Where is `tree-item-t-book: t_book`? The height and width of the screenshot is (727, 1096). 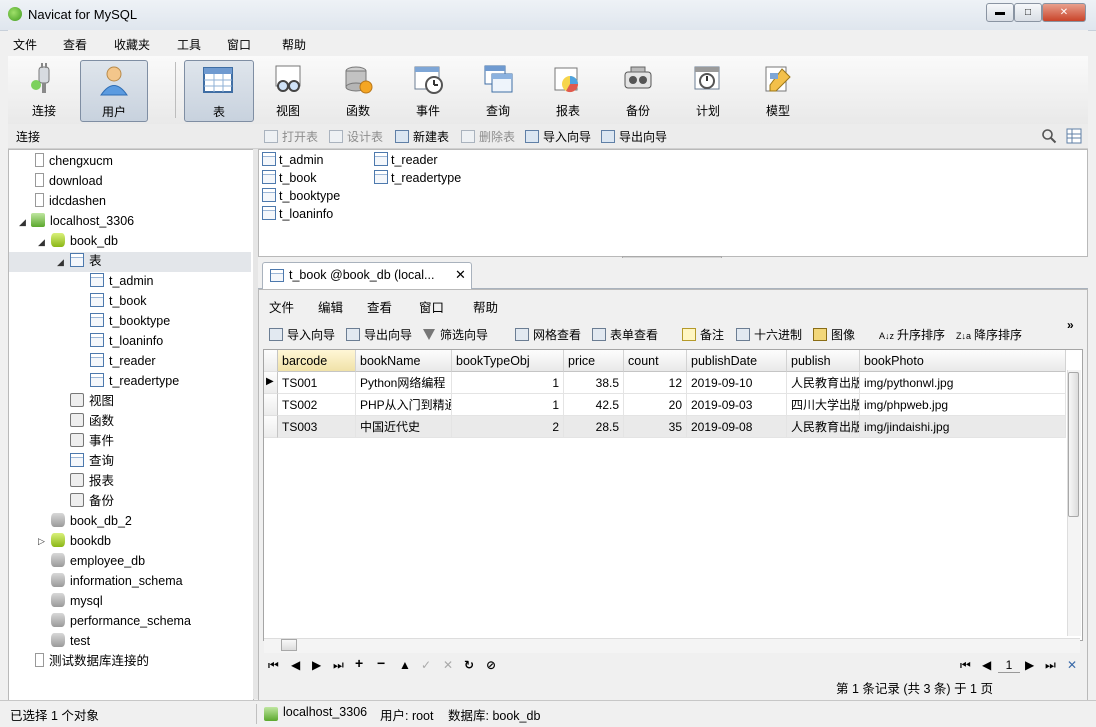 tree-item-t-book: t_book is located at coordinates (118, 301).